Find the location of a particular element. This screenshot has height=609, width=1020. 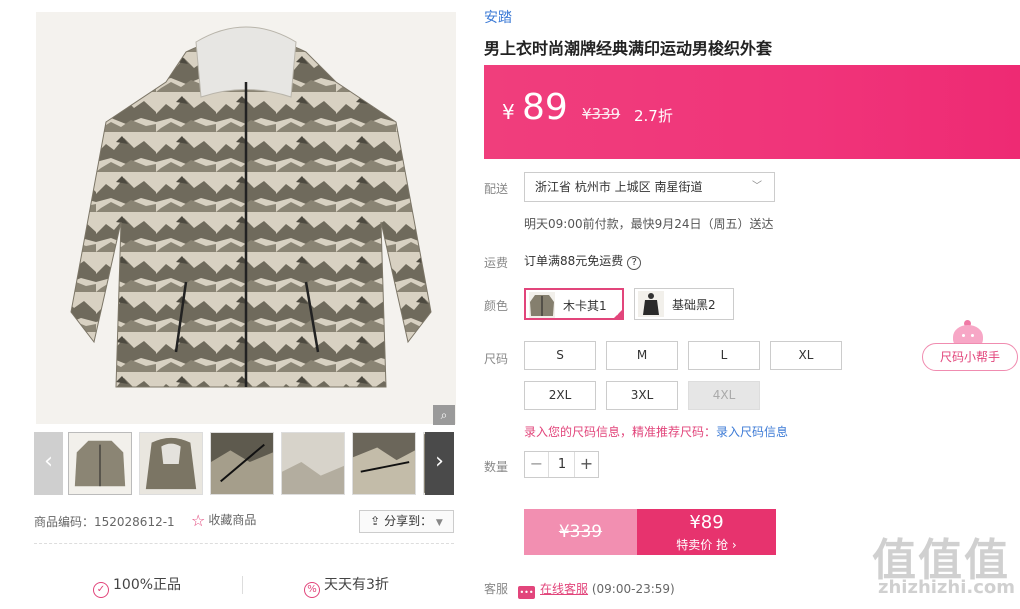

size-3xl: 3XL is located at coordinates (642, 395).